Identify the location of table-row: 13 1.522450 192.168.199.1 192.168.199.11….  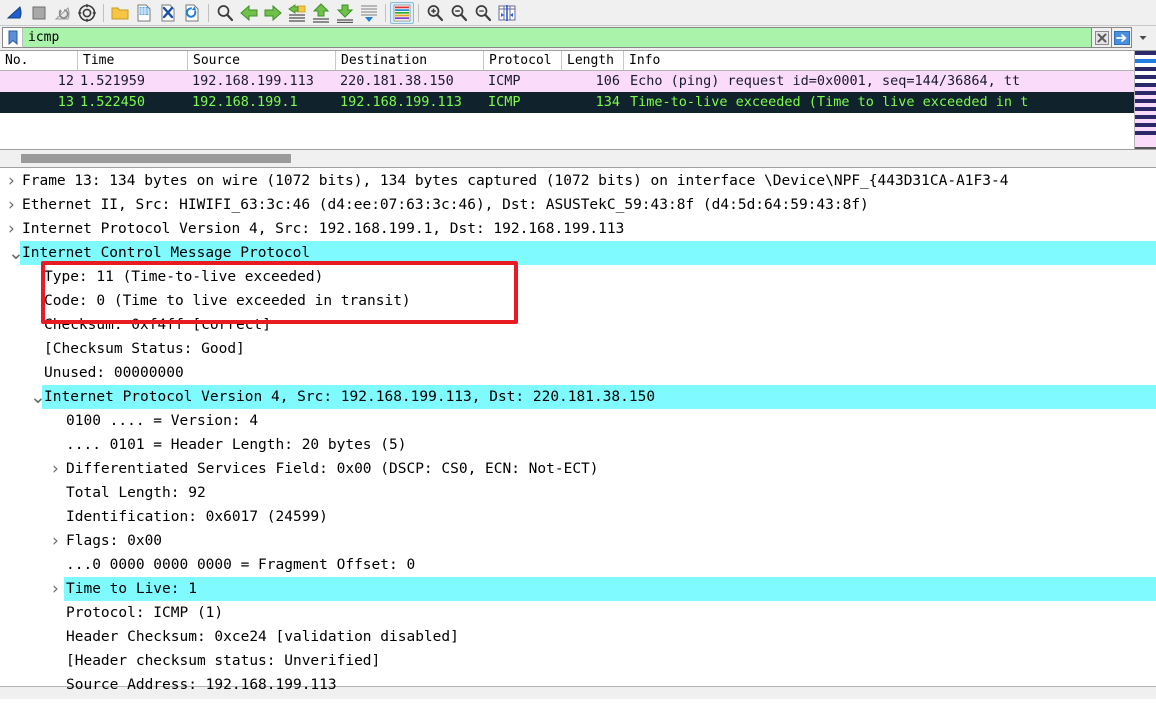
(578, 102).